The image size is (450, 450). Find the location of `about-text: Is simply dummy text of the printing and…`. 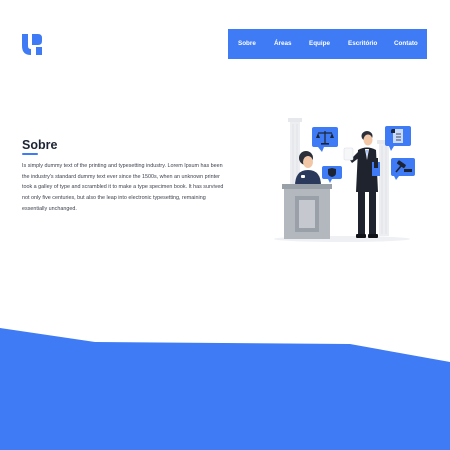

about-text: Is simply dummy text of the printing and… is located at coordinates (123, 187).